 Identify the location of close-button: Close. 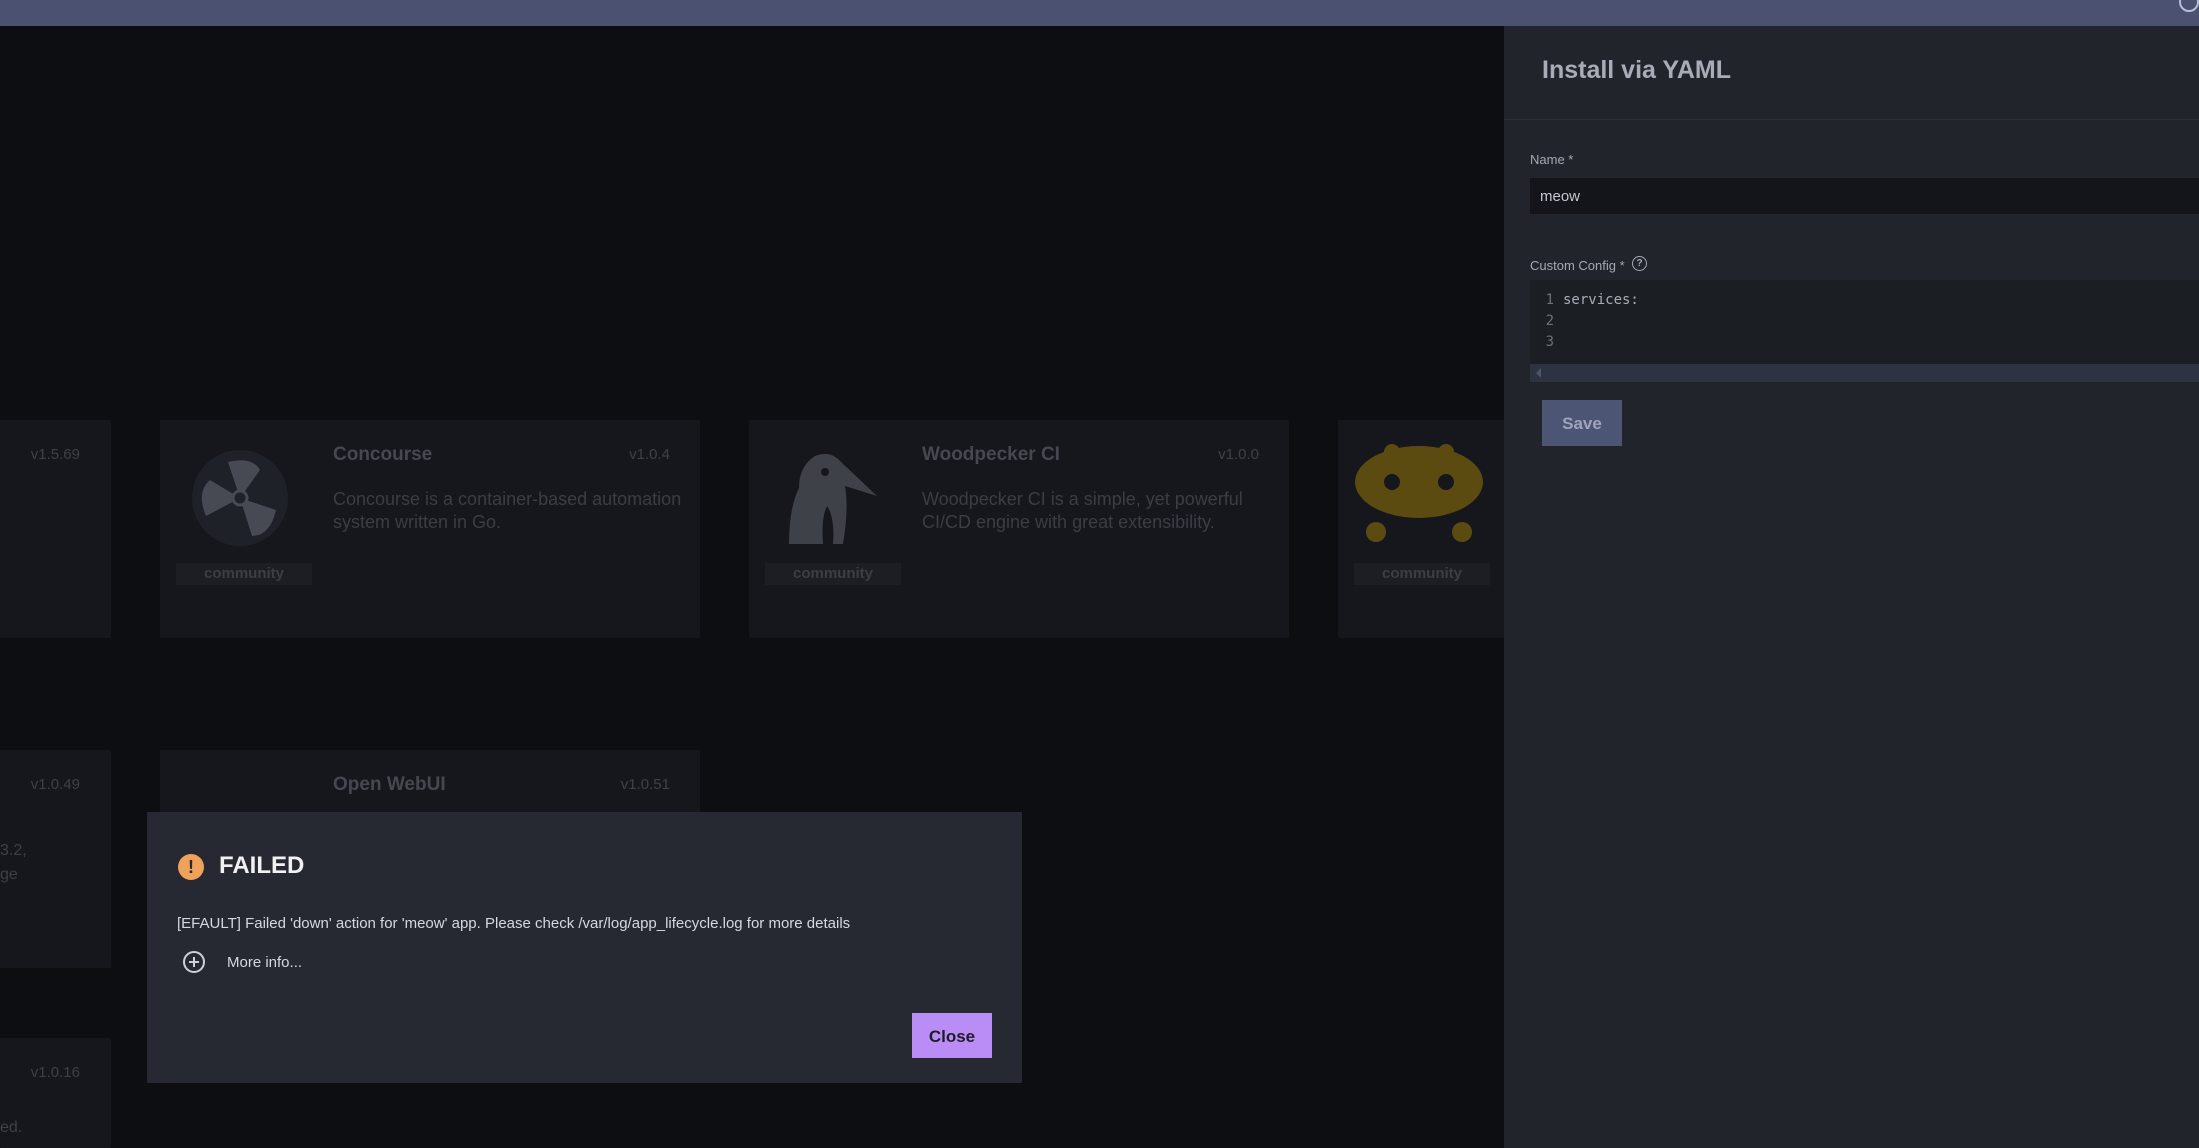
(952, 1035).